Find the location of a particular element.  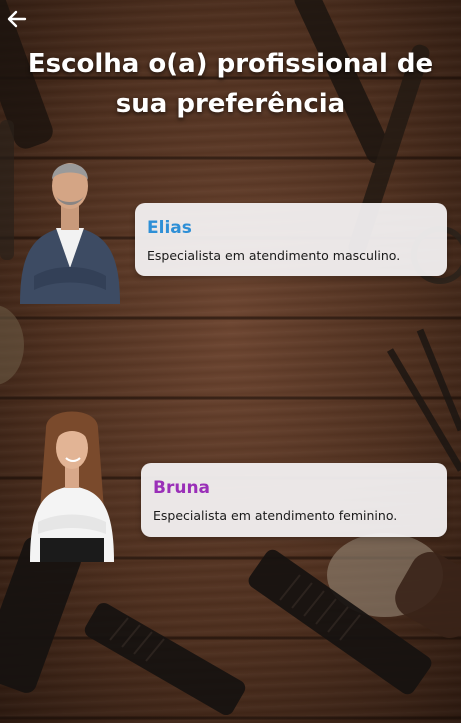

professional-description-elias: Especialista em atendimento masculino. is located at coordinates (274, 255).